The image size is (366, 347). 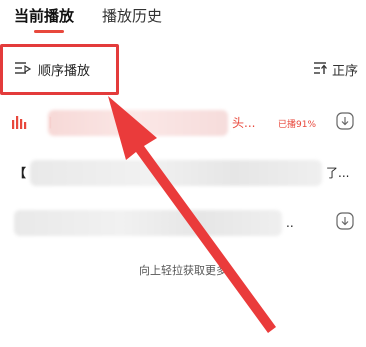 I want to click on order-list-icon, so click(x=23, y=69).